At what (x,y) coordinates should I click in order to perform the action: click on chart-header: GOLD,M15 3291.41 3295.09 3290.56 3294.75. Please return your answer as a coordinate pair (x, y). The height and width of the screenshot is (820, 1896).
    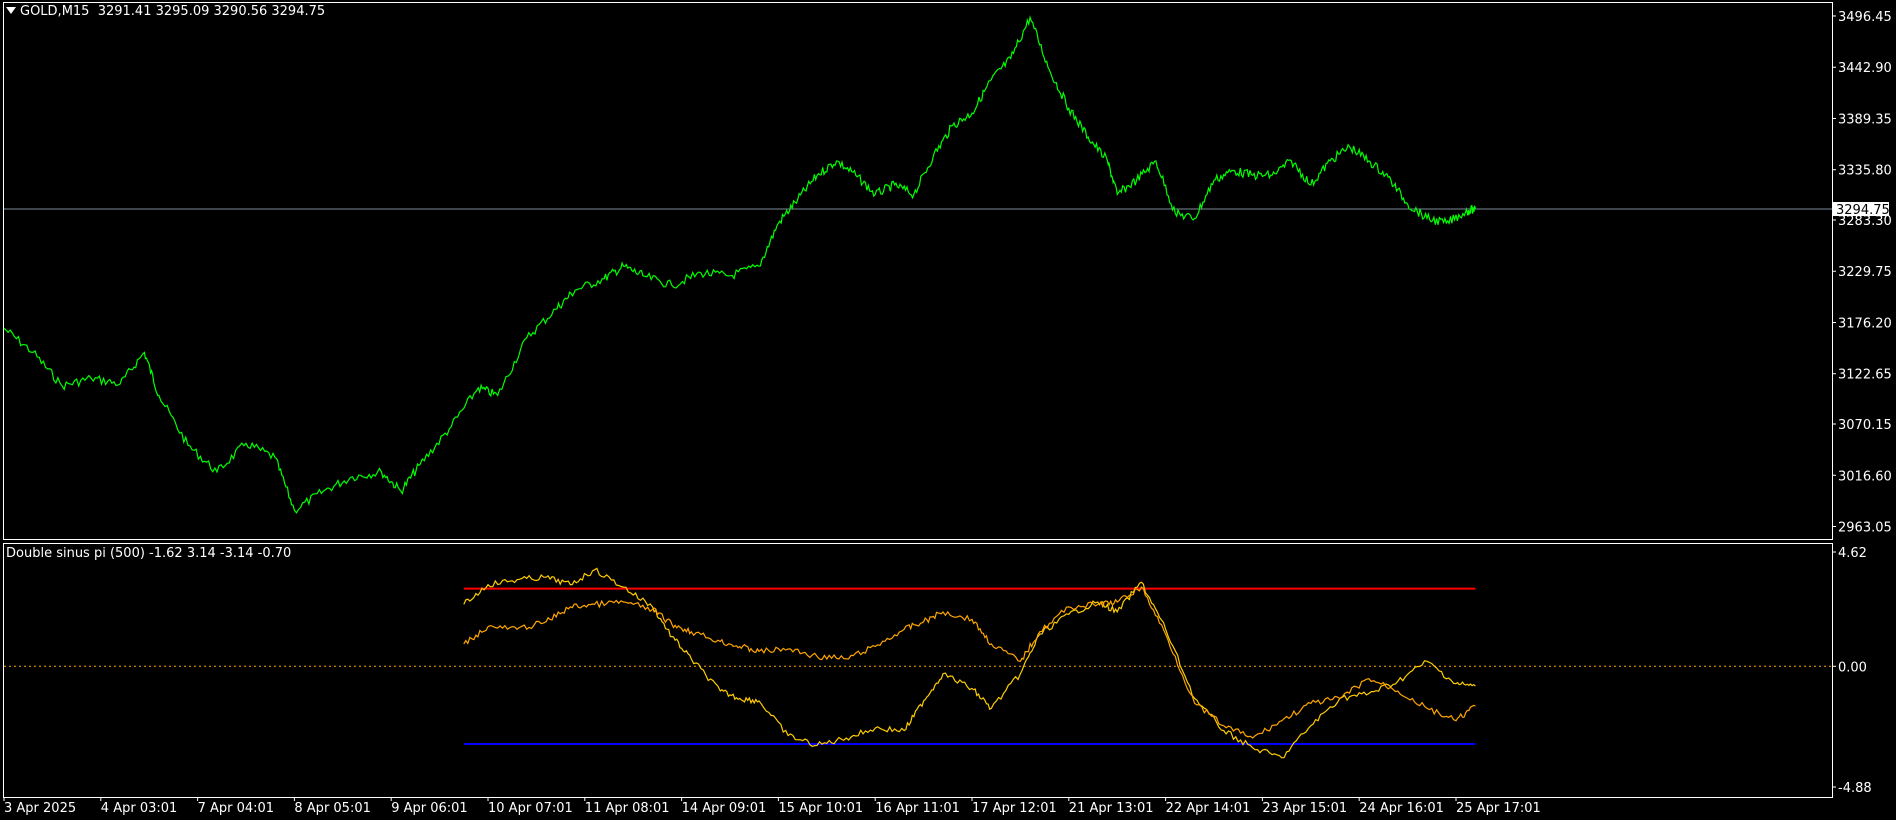
    Looking at the image, I should click on (165, 11).